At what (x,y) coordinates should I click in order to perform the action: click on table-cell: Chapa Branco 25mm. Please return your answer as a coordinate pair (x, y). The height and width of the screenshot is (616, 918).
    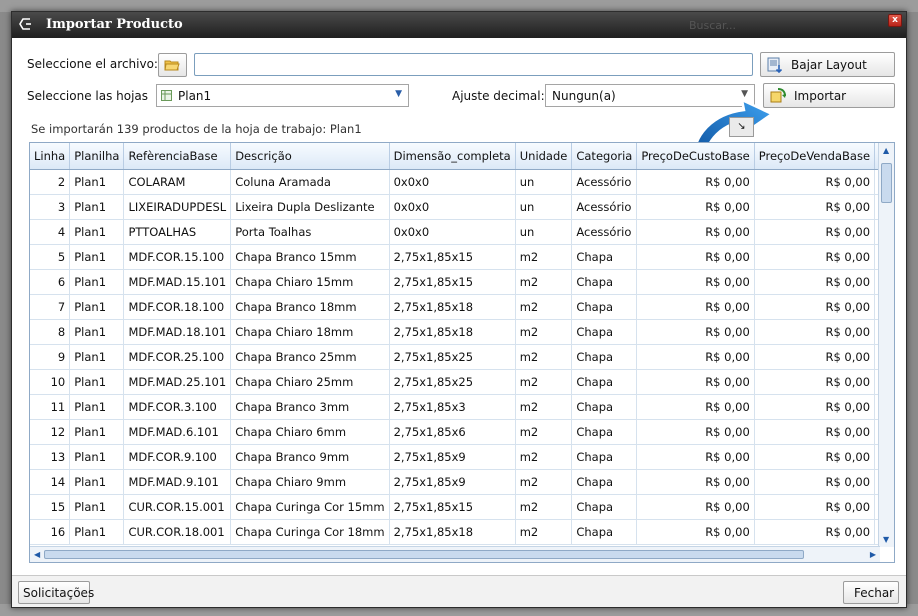
    Looking at the image, I should click on (310, 357).